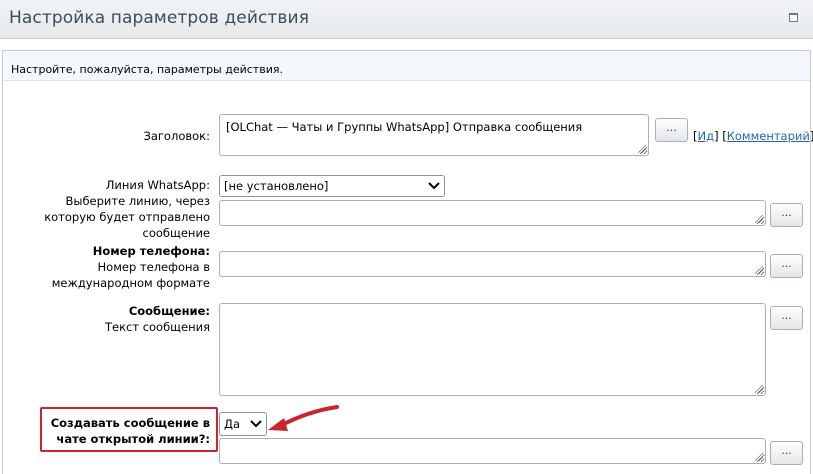 The width and height of the screenshot is (813, 474). I want to click on message-description: Текст сообщения, so click(157, 327).